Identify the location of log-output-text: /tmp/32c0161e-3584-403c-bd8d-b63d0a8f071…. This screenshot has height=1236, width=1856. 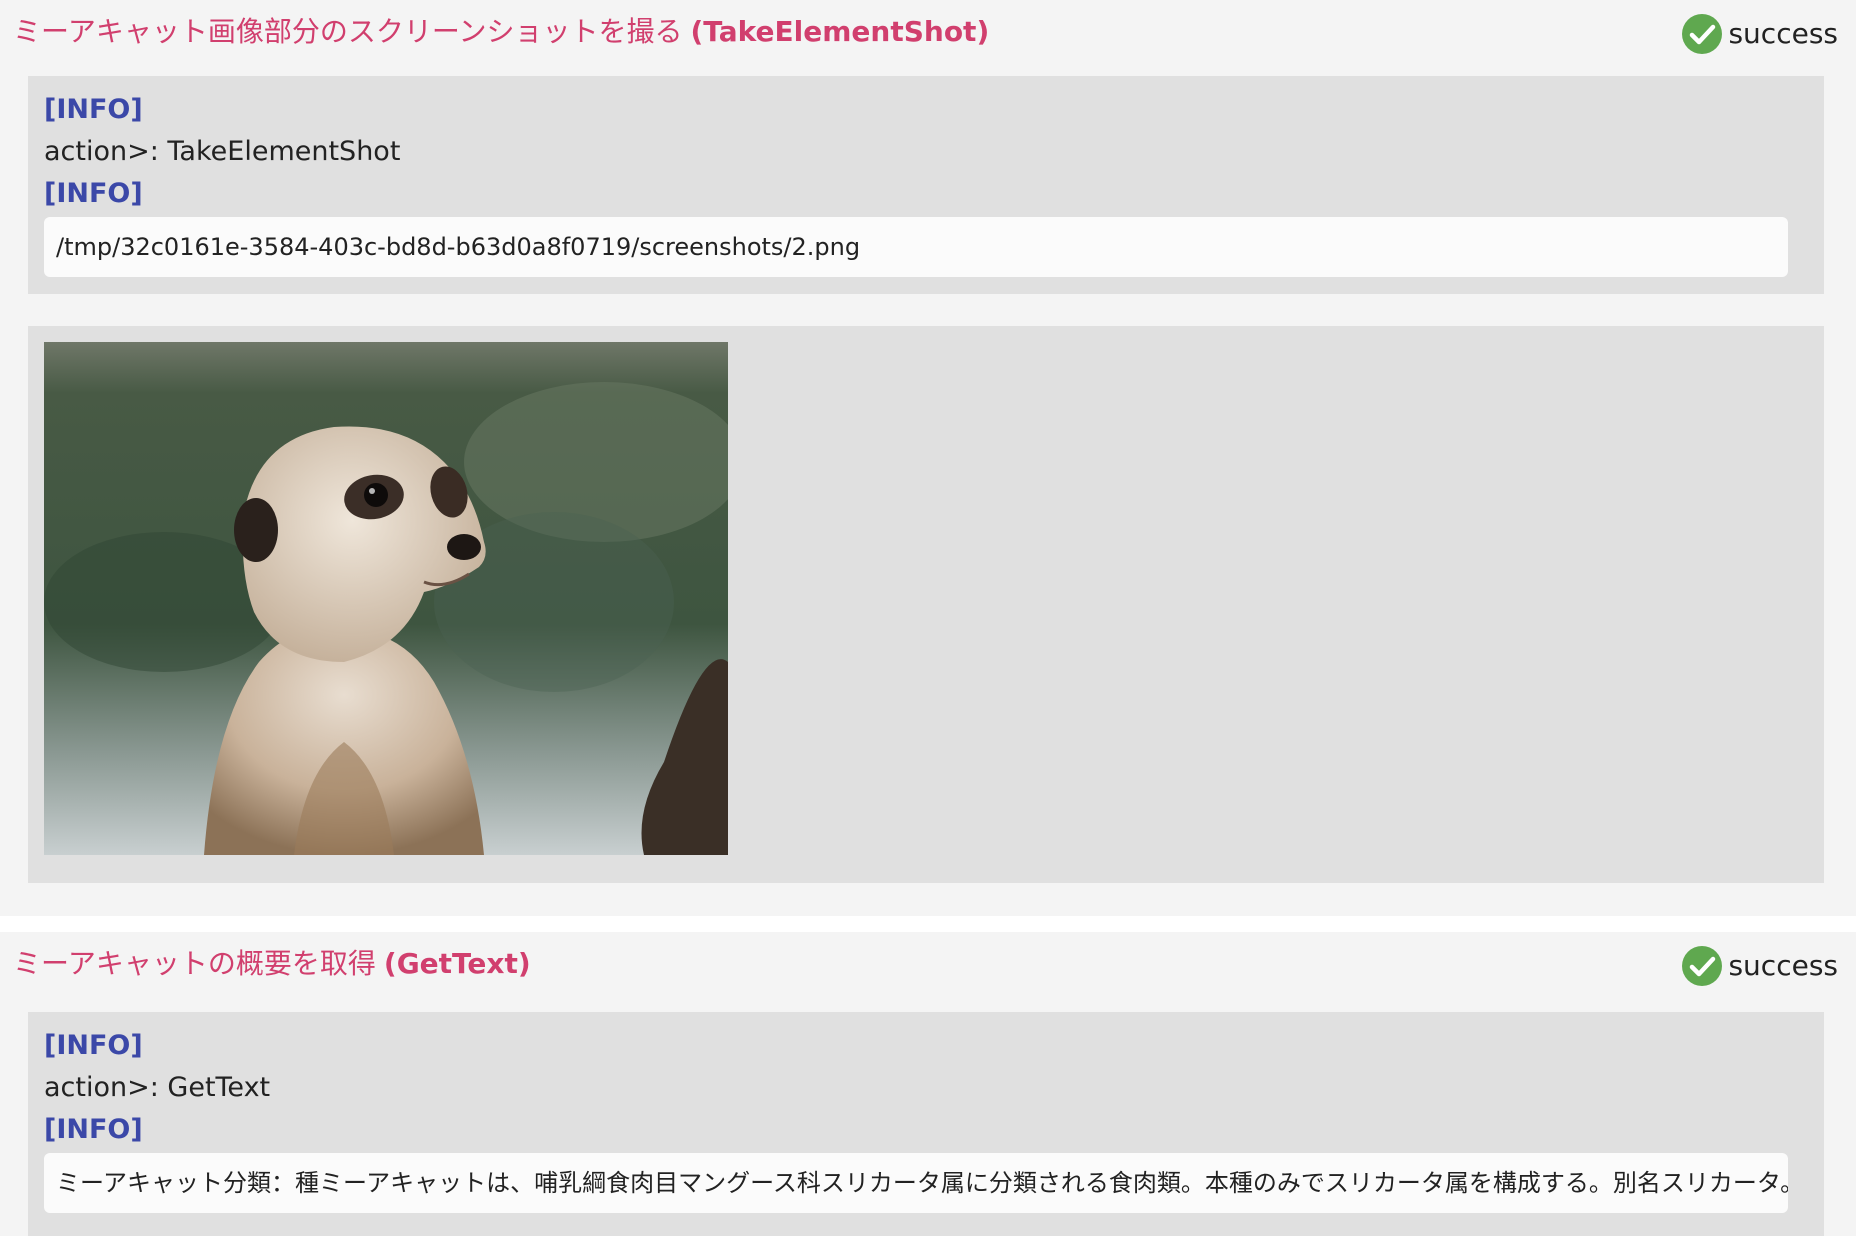
(458, 247).